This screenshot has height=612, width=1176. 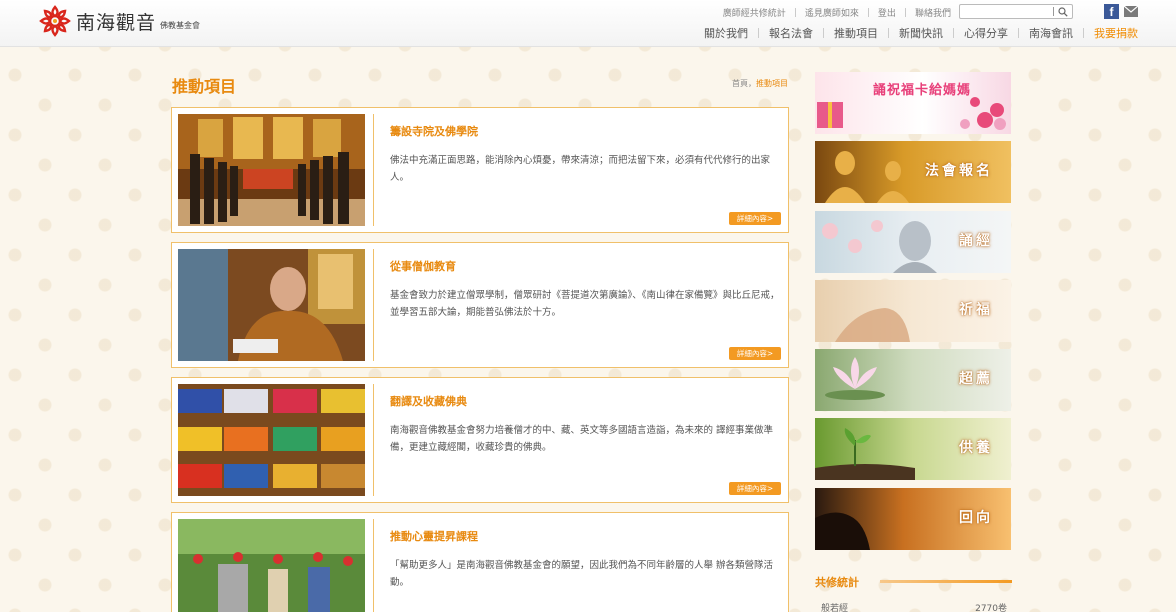 What do you see at coordinates (991, 608) in the screenshot?
I see `stats-value: 2770卷` at bounding box center [991, 608].